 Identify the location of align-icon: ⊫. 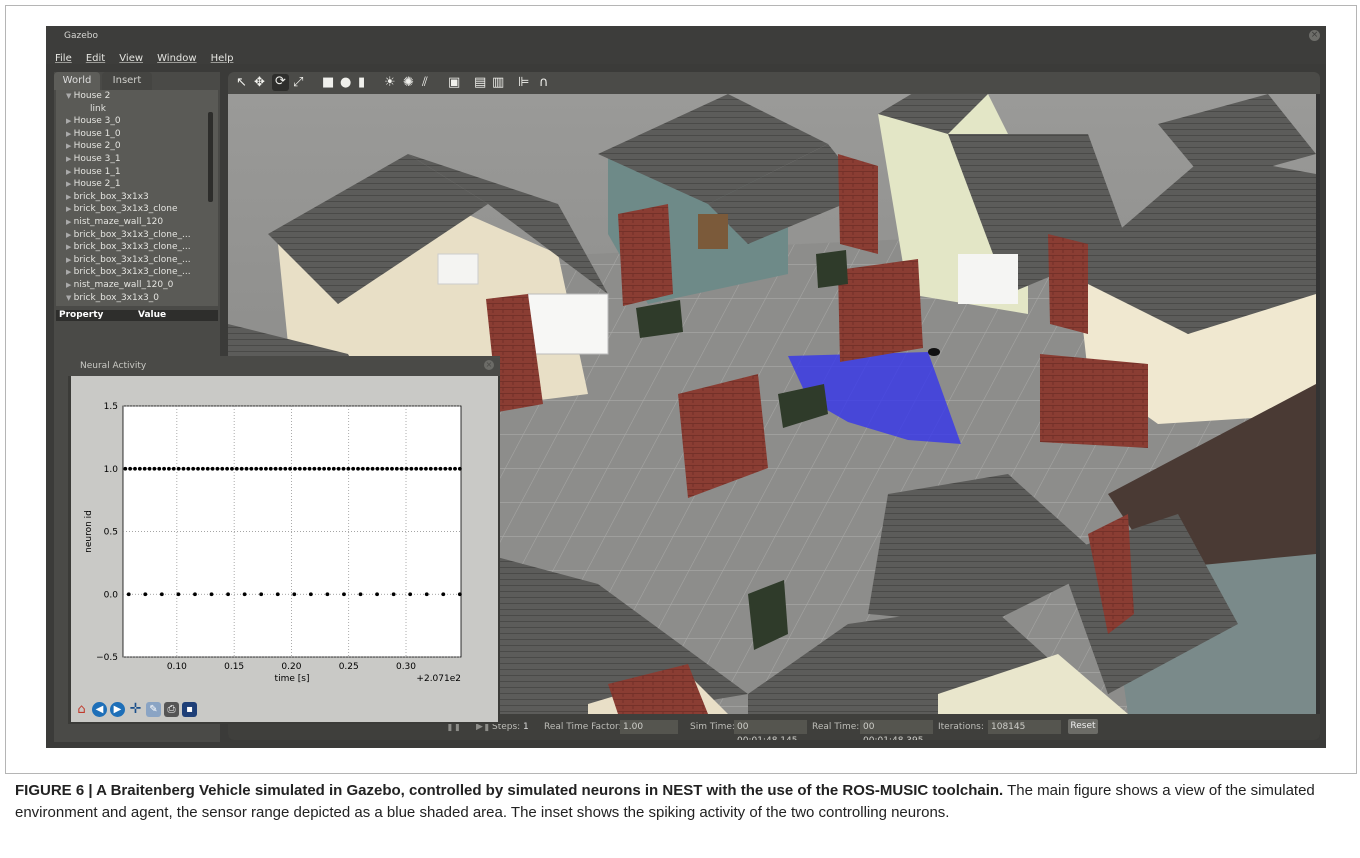
(523, 82).